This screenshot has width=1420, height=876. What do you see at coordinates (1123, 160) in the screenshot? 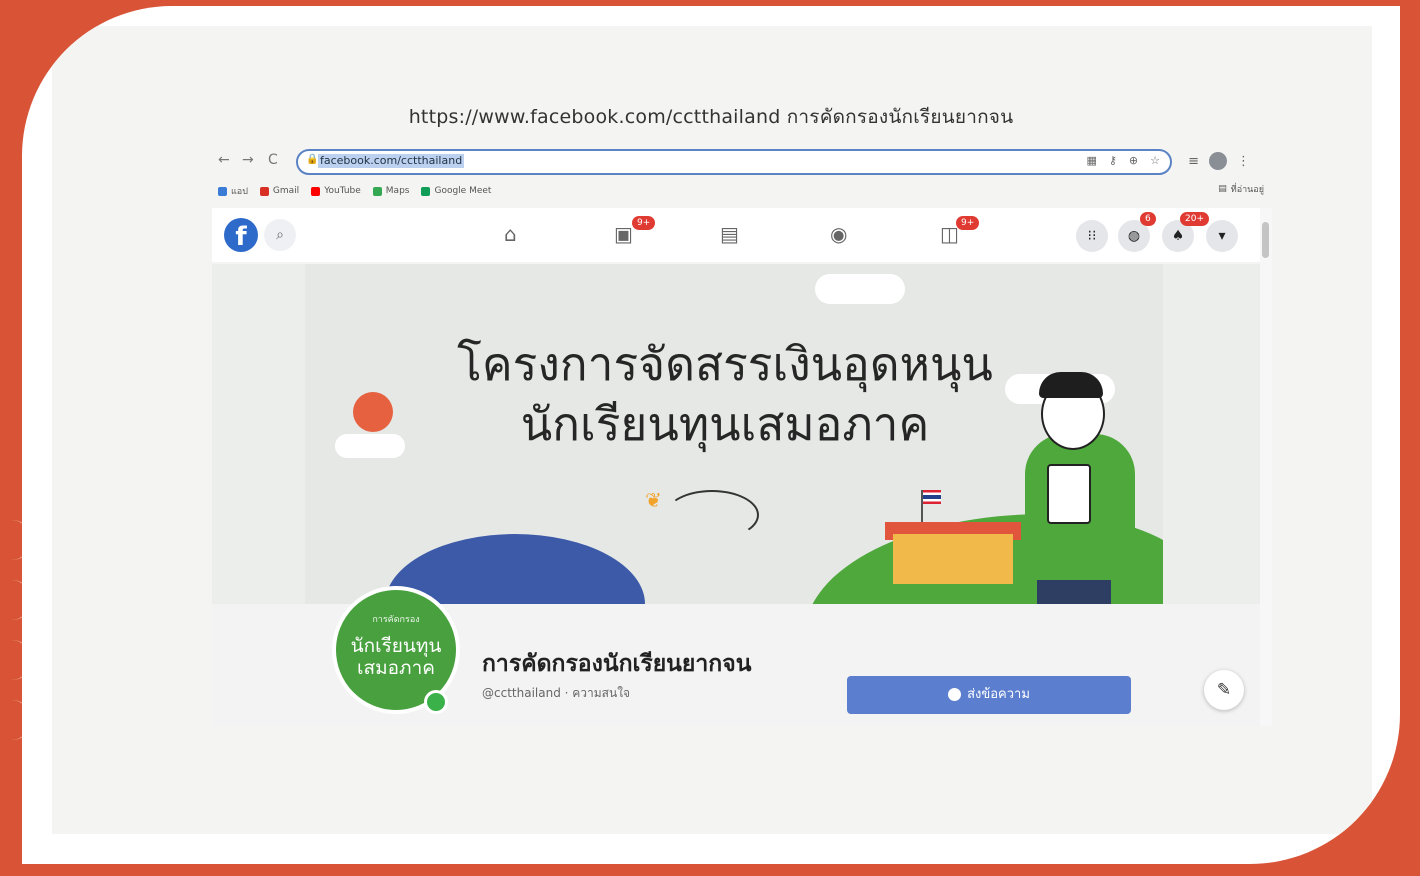
I see `address-bar-icons: ▦ ⚷ ⊕ ☆` at bounding box center [1123, 160].